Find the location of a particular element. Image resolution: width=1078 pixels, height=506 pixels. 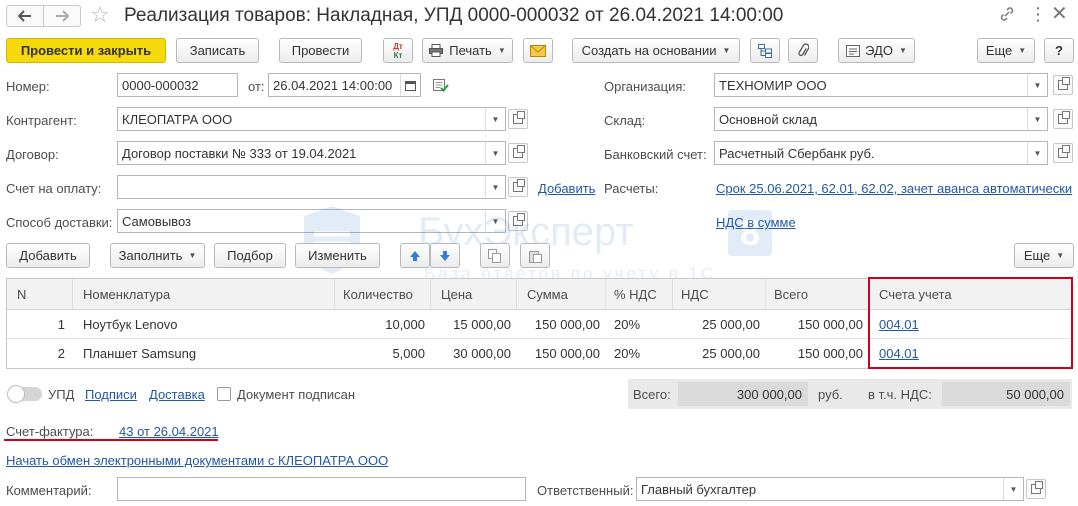

delivery-method-open-button is located at coordinates (518, 221).